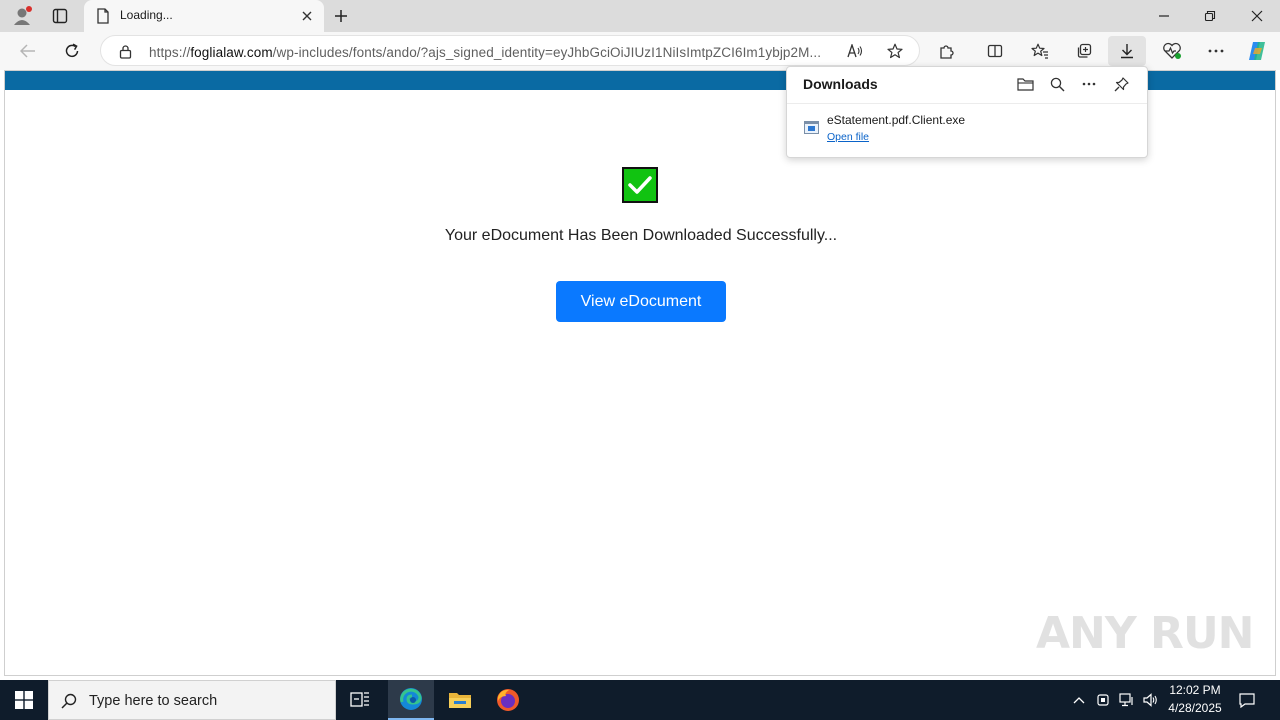 This screenshot has width=1280, height=720. I want to click on profile-button, so click(22, 16).